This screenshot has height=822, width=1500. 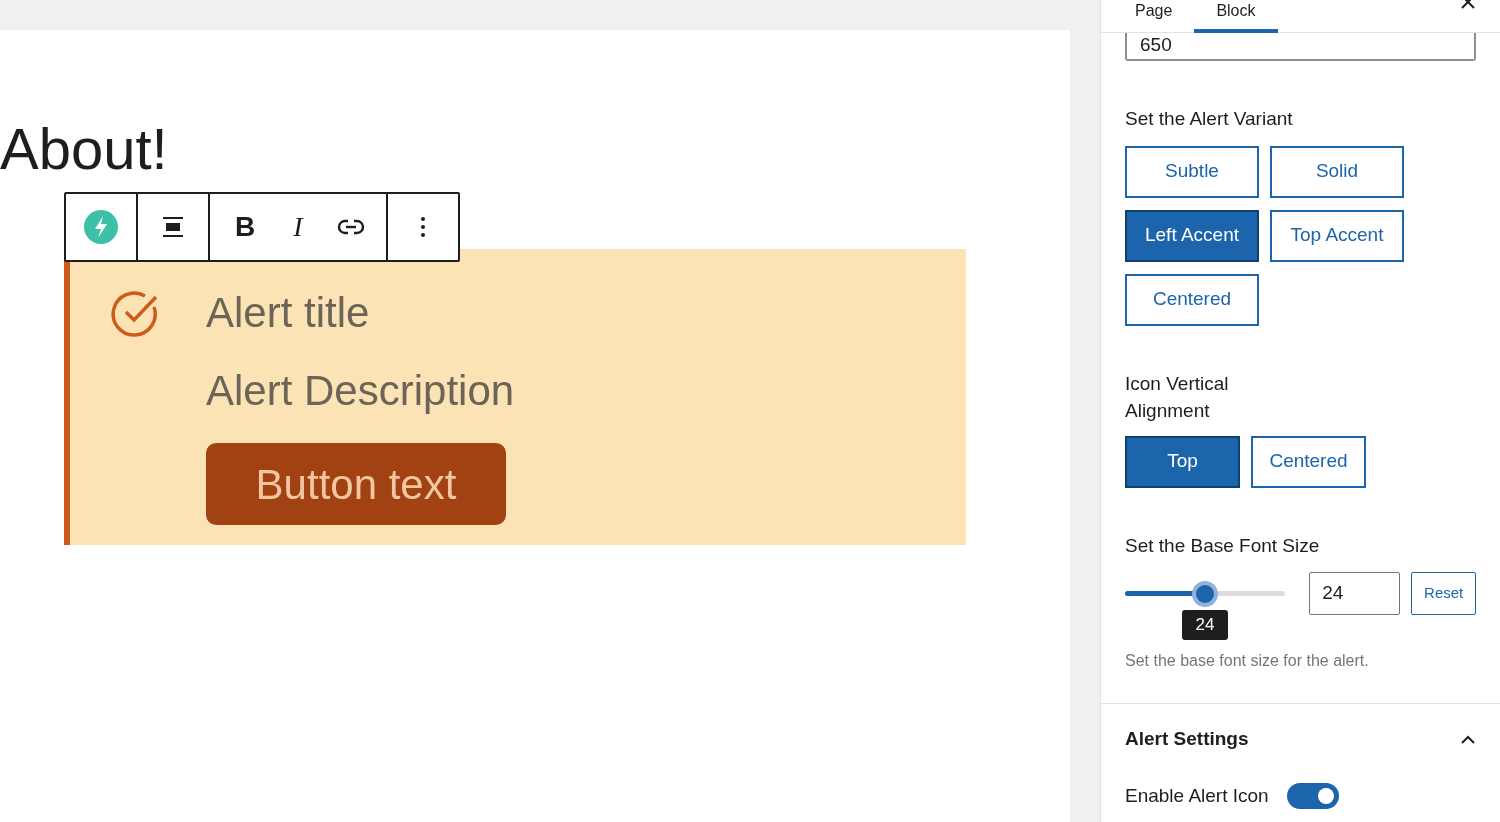 What do you see at coordinates (1197, 796) in the screenshot?
I see `toggle-label: Enable Alert Icon` at bounding box center [1197, 796].